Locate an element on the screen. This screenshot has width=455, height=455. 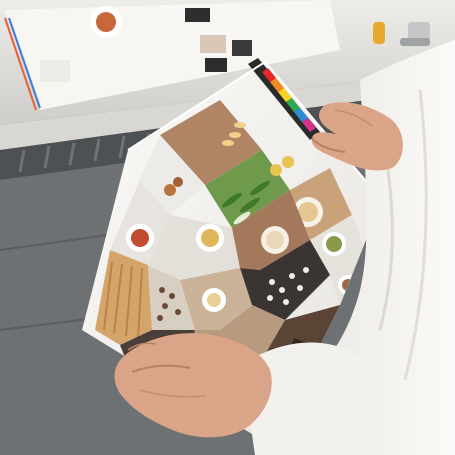
thumbnail-dark is located at coordinates (197, 15).